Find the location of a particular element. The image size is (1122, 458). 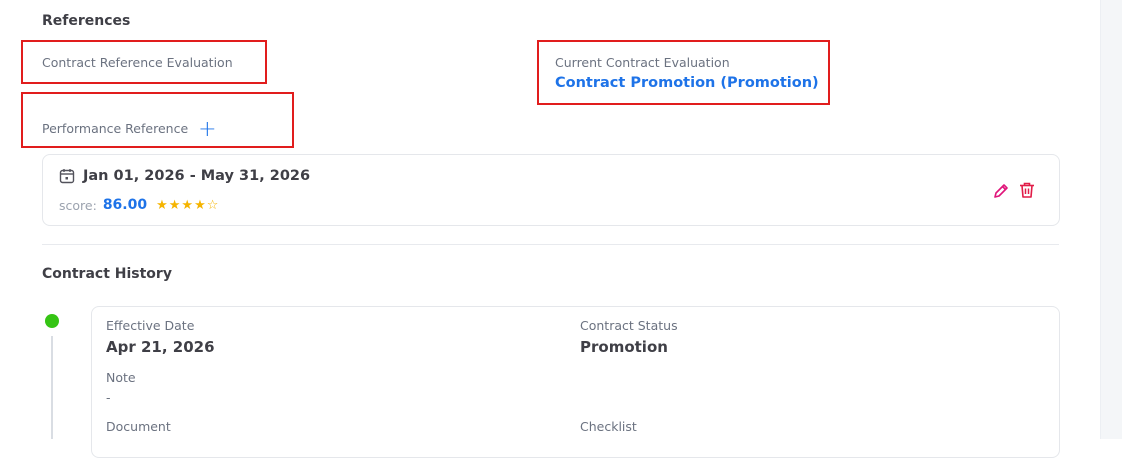

document-label: Document is located at coordinates (138, 426).